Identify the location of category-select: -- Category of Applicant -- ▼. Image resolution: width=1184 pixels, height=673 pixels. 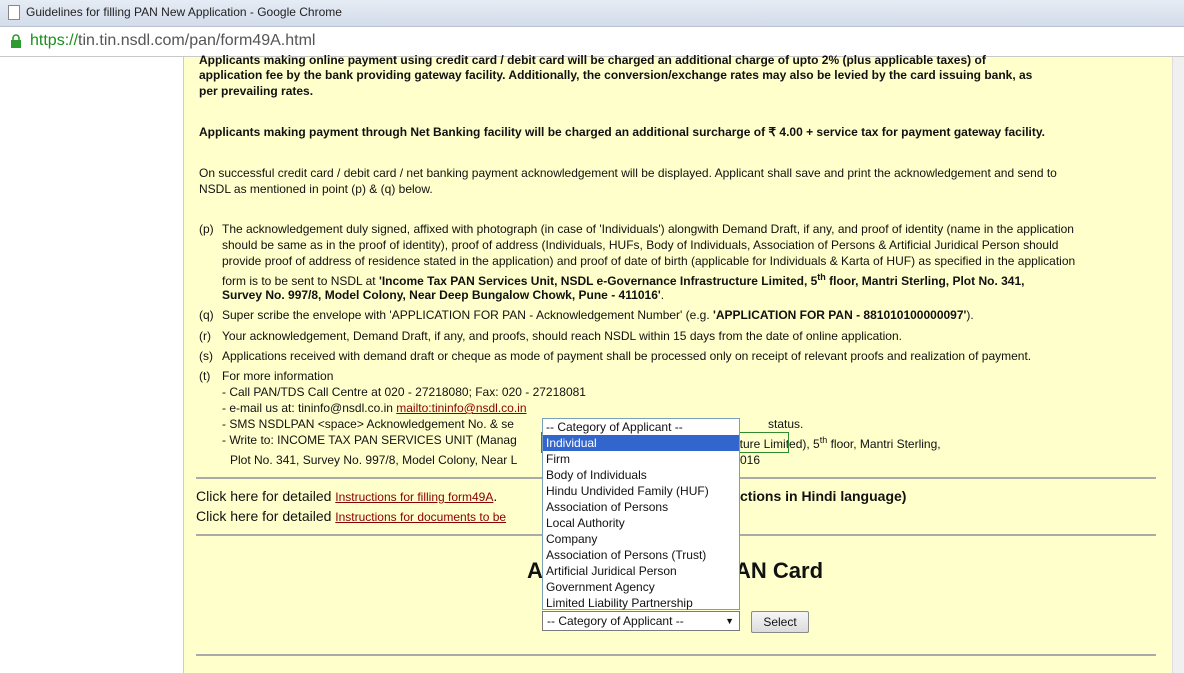
(641, 621).